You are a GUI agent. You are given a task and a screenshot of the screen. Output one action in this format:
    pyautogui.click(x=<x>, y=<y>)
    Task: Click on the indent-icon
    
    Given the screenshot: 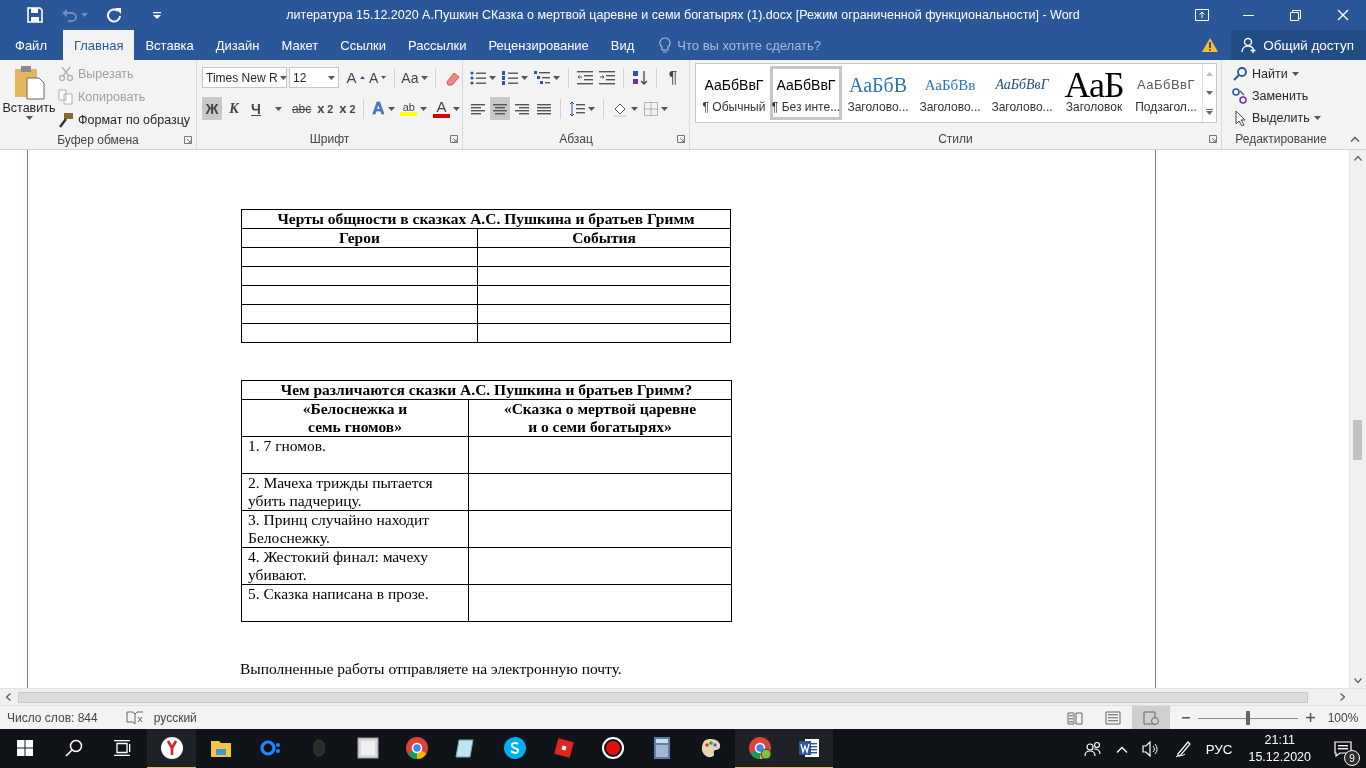 What is the action you would take?
    pyautogui.click(x=607, y=77)
    